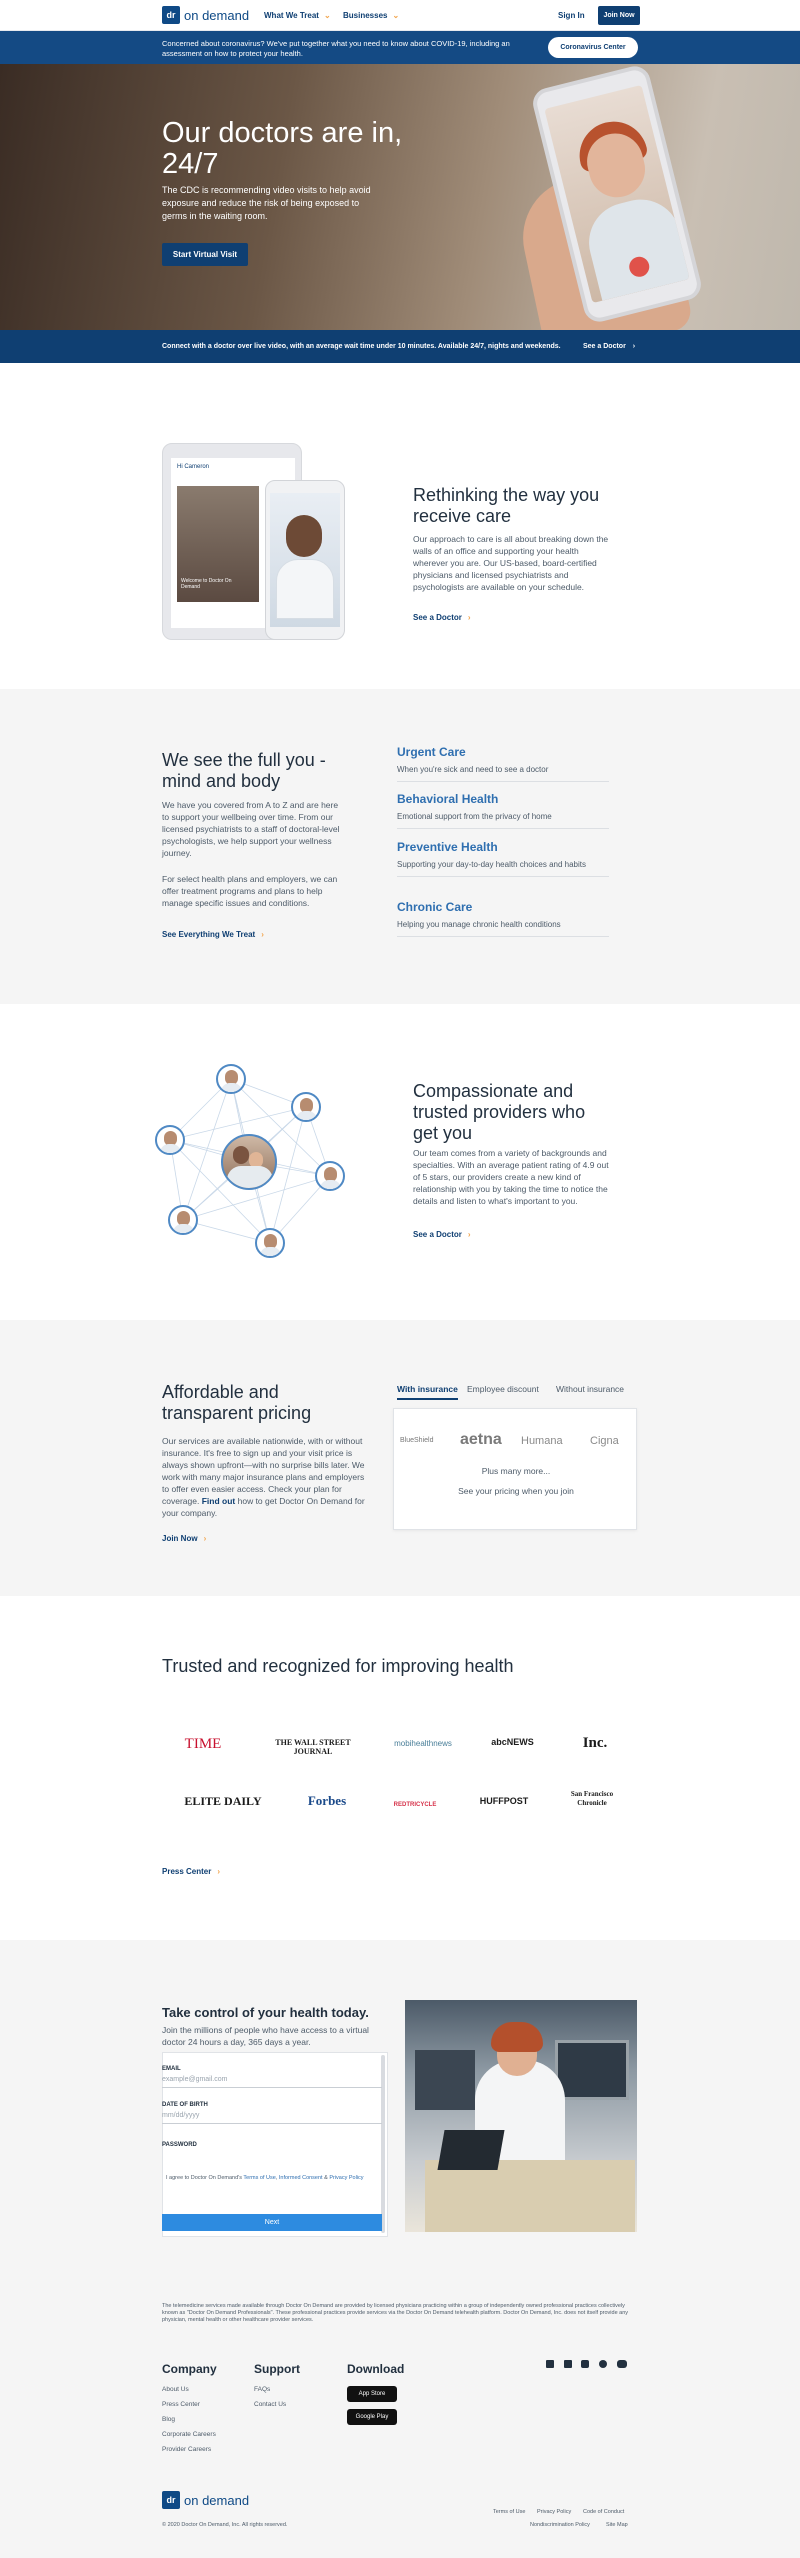 This screenshot has width=800, height=2558. Describe the element at coordinates (327, 1800) in the screenshot. I see `press-logo-forbes: Forbes` at that location.